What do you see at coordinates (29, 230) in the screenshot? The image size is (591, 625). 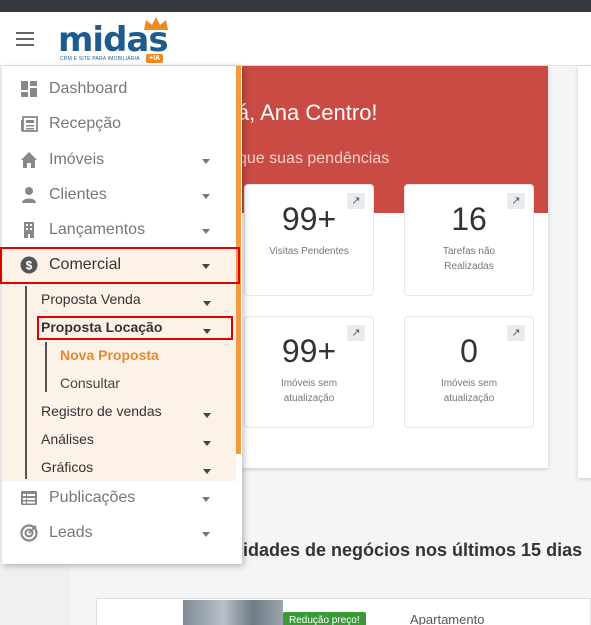 I see `building-icon` at bounding box center [29, 230].